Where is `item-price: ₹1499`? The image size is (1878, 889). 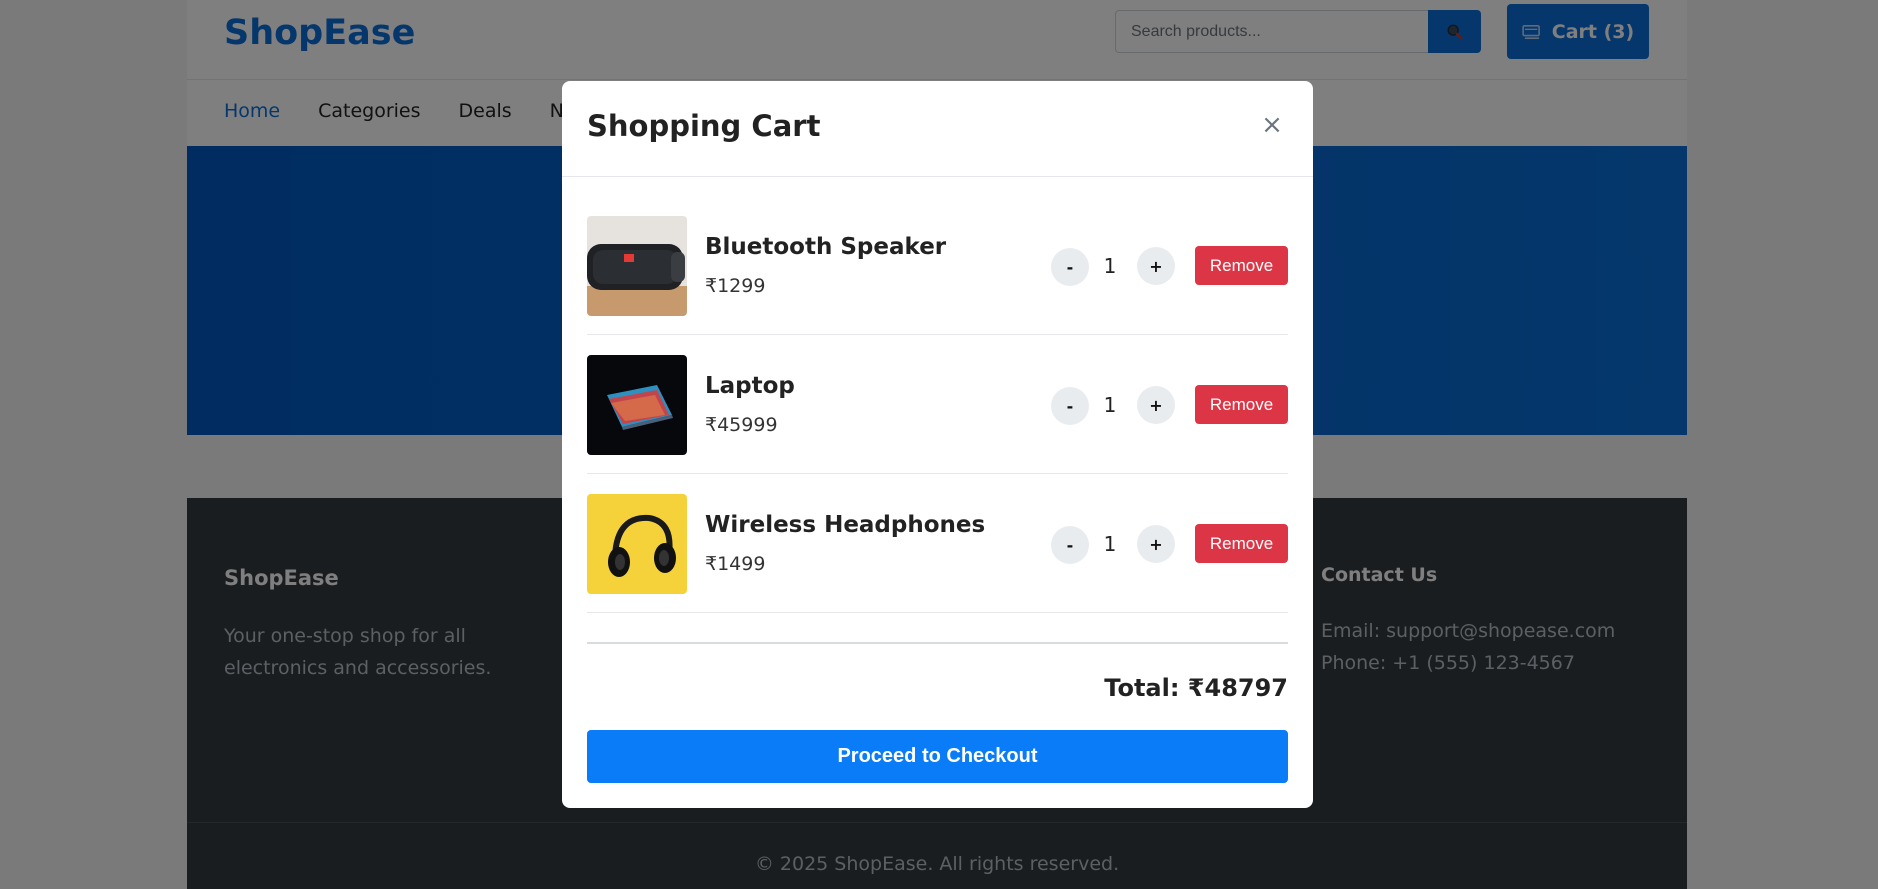 item-price: ₹1499 is located at coordinates (735, 564).